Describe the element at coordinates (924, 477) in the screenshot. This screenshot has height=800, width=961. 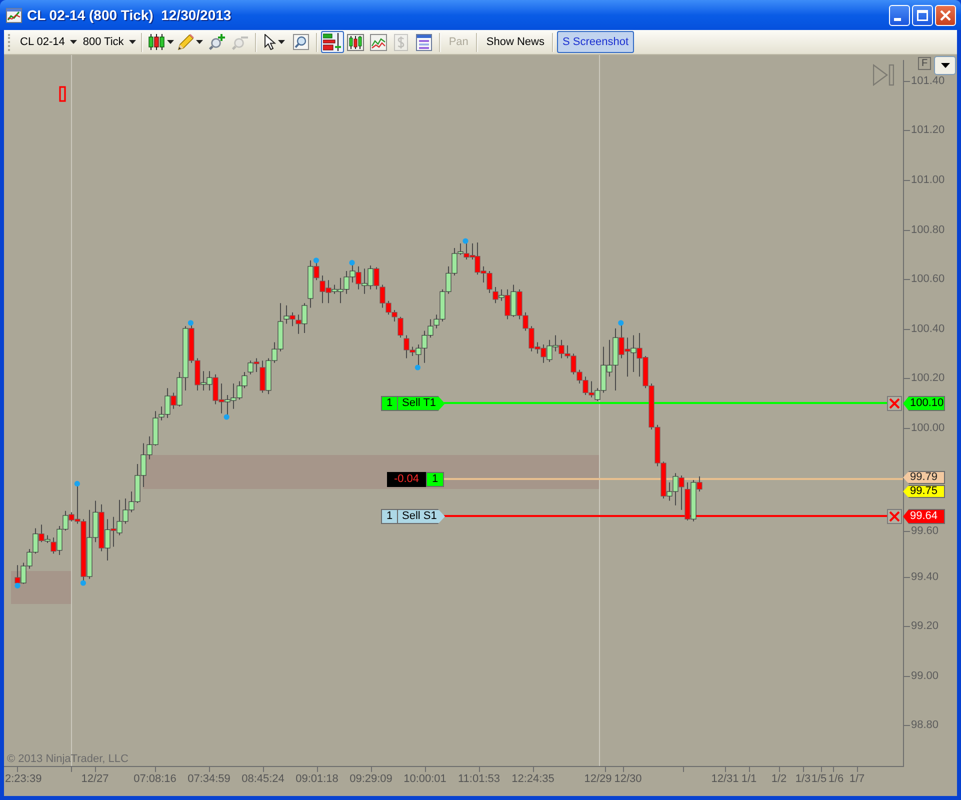
I see `position-price-tag: 99.79` at that location.